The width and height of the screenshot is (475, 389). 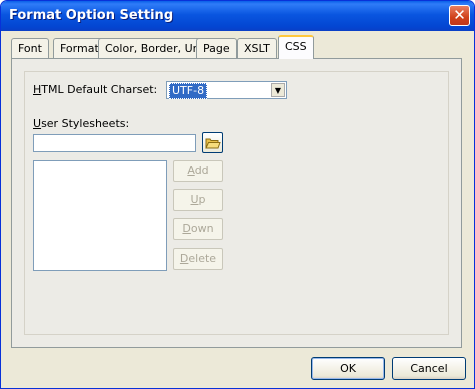 What do you see at coordinates (156, 48) in the screenshot?
I see `tab-label: Color, Border, Unit` at bounding box center [156, 48].